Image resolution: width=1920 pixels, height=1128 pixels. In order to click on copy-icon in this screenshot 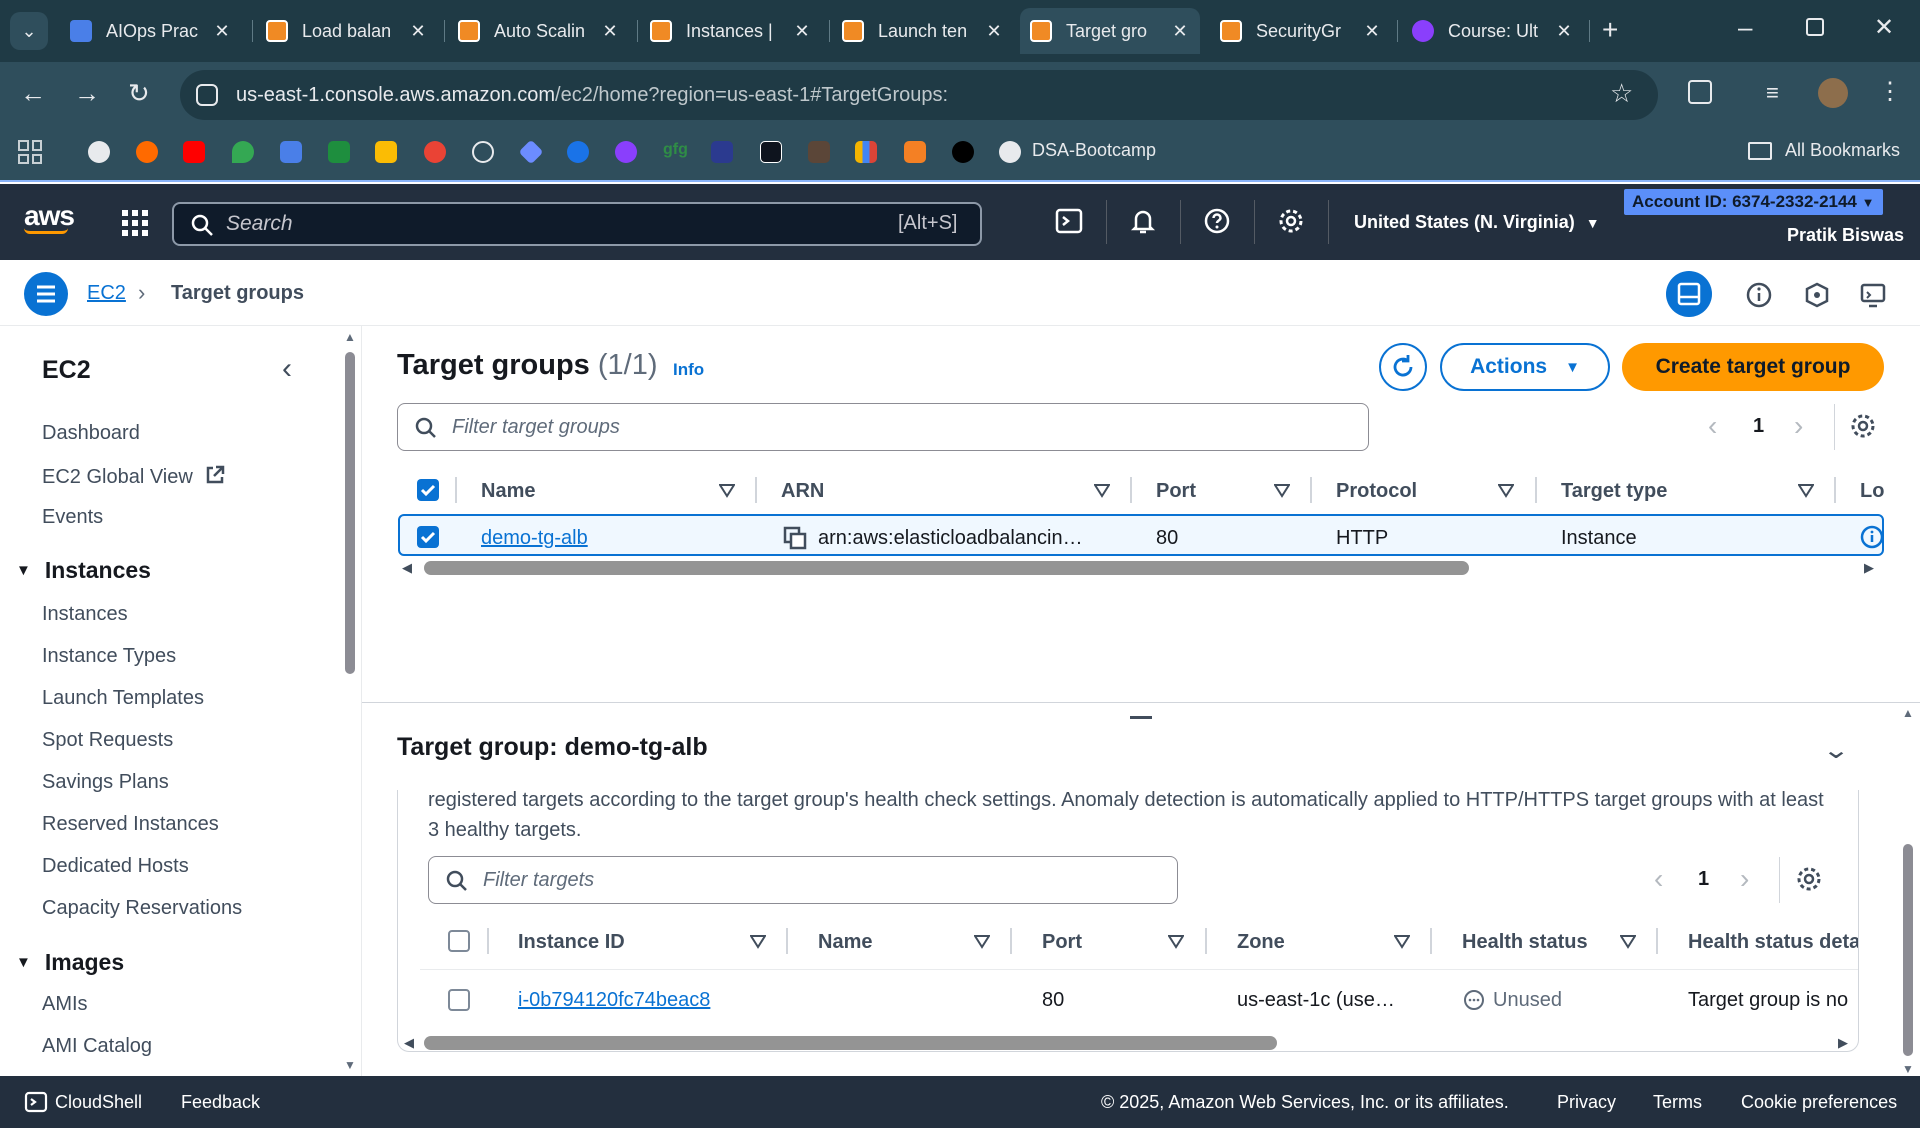, I will do `click(795, 538)`.